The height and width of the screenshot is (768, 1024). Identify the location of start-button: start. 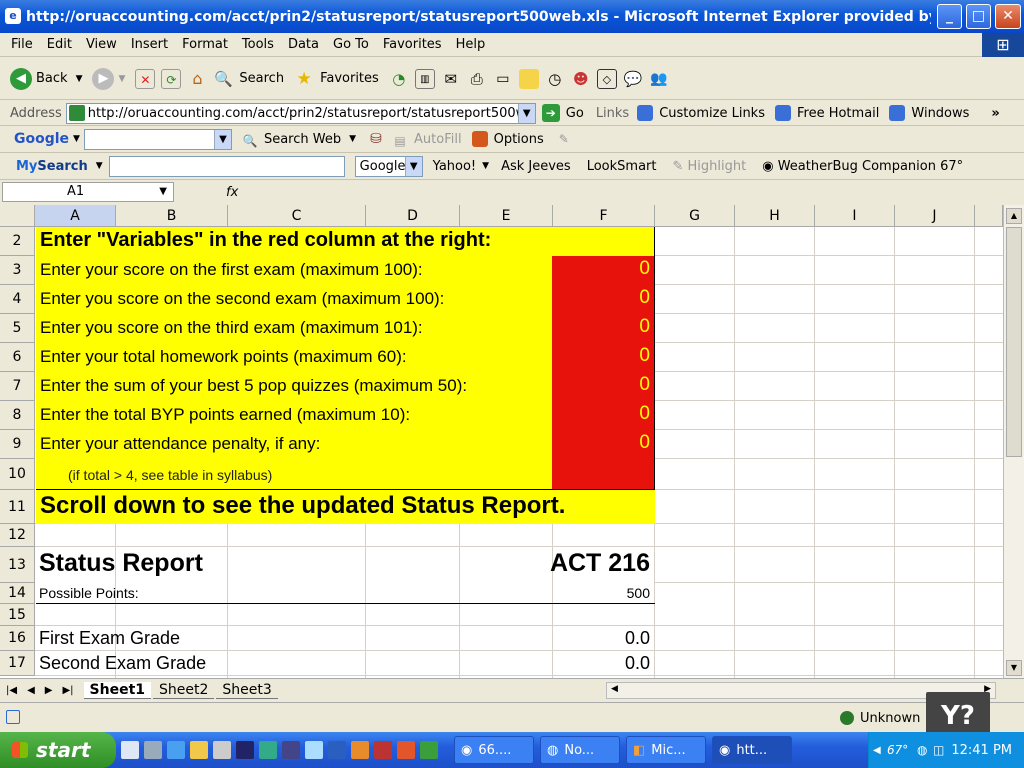
(58, 750).